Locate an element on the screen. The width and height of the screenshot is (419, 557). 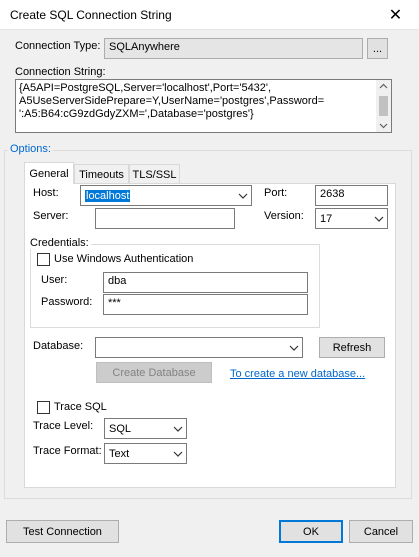
user-value: dba is located at coordinates (117, 281).